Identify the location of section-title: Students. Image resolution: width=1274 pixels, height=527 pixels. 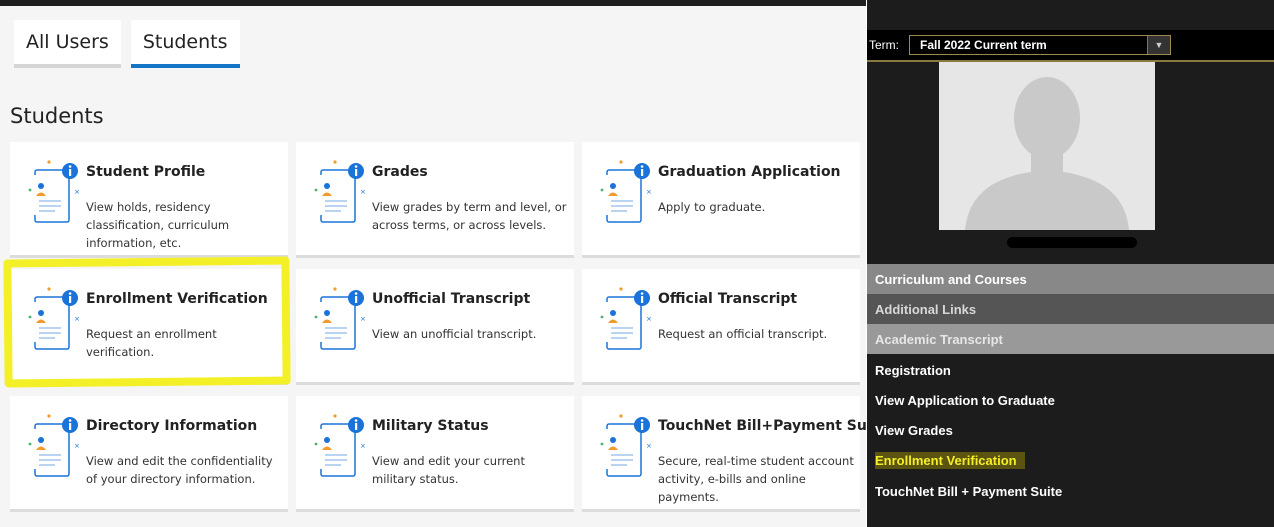
(57, 116).